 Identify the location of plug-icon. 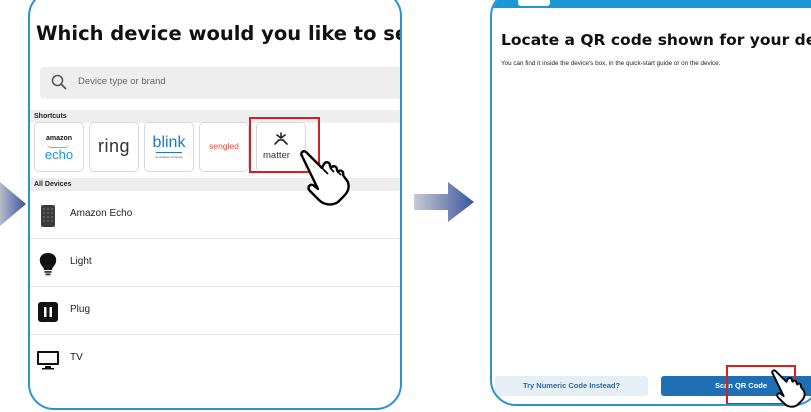
(48, 312).